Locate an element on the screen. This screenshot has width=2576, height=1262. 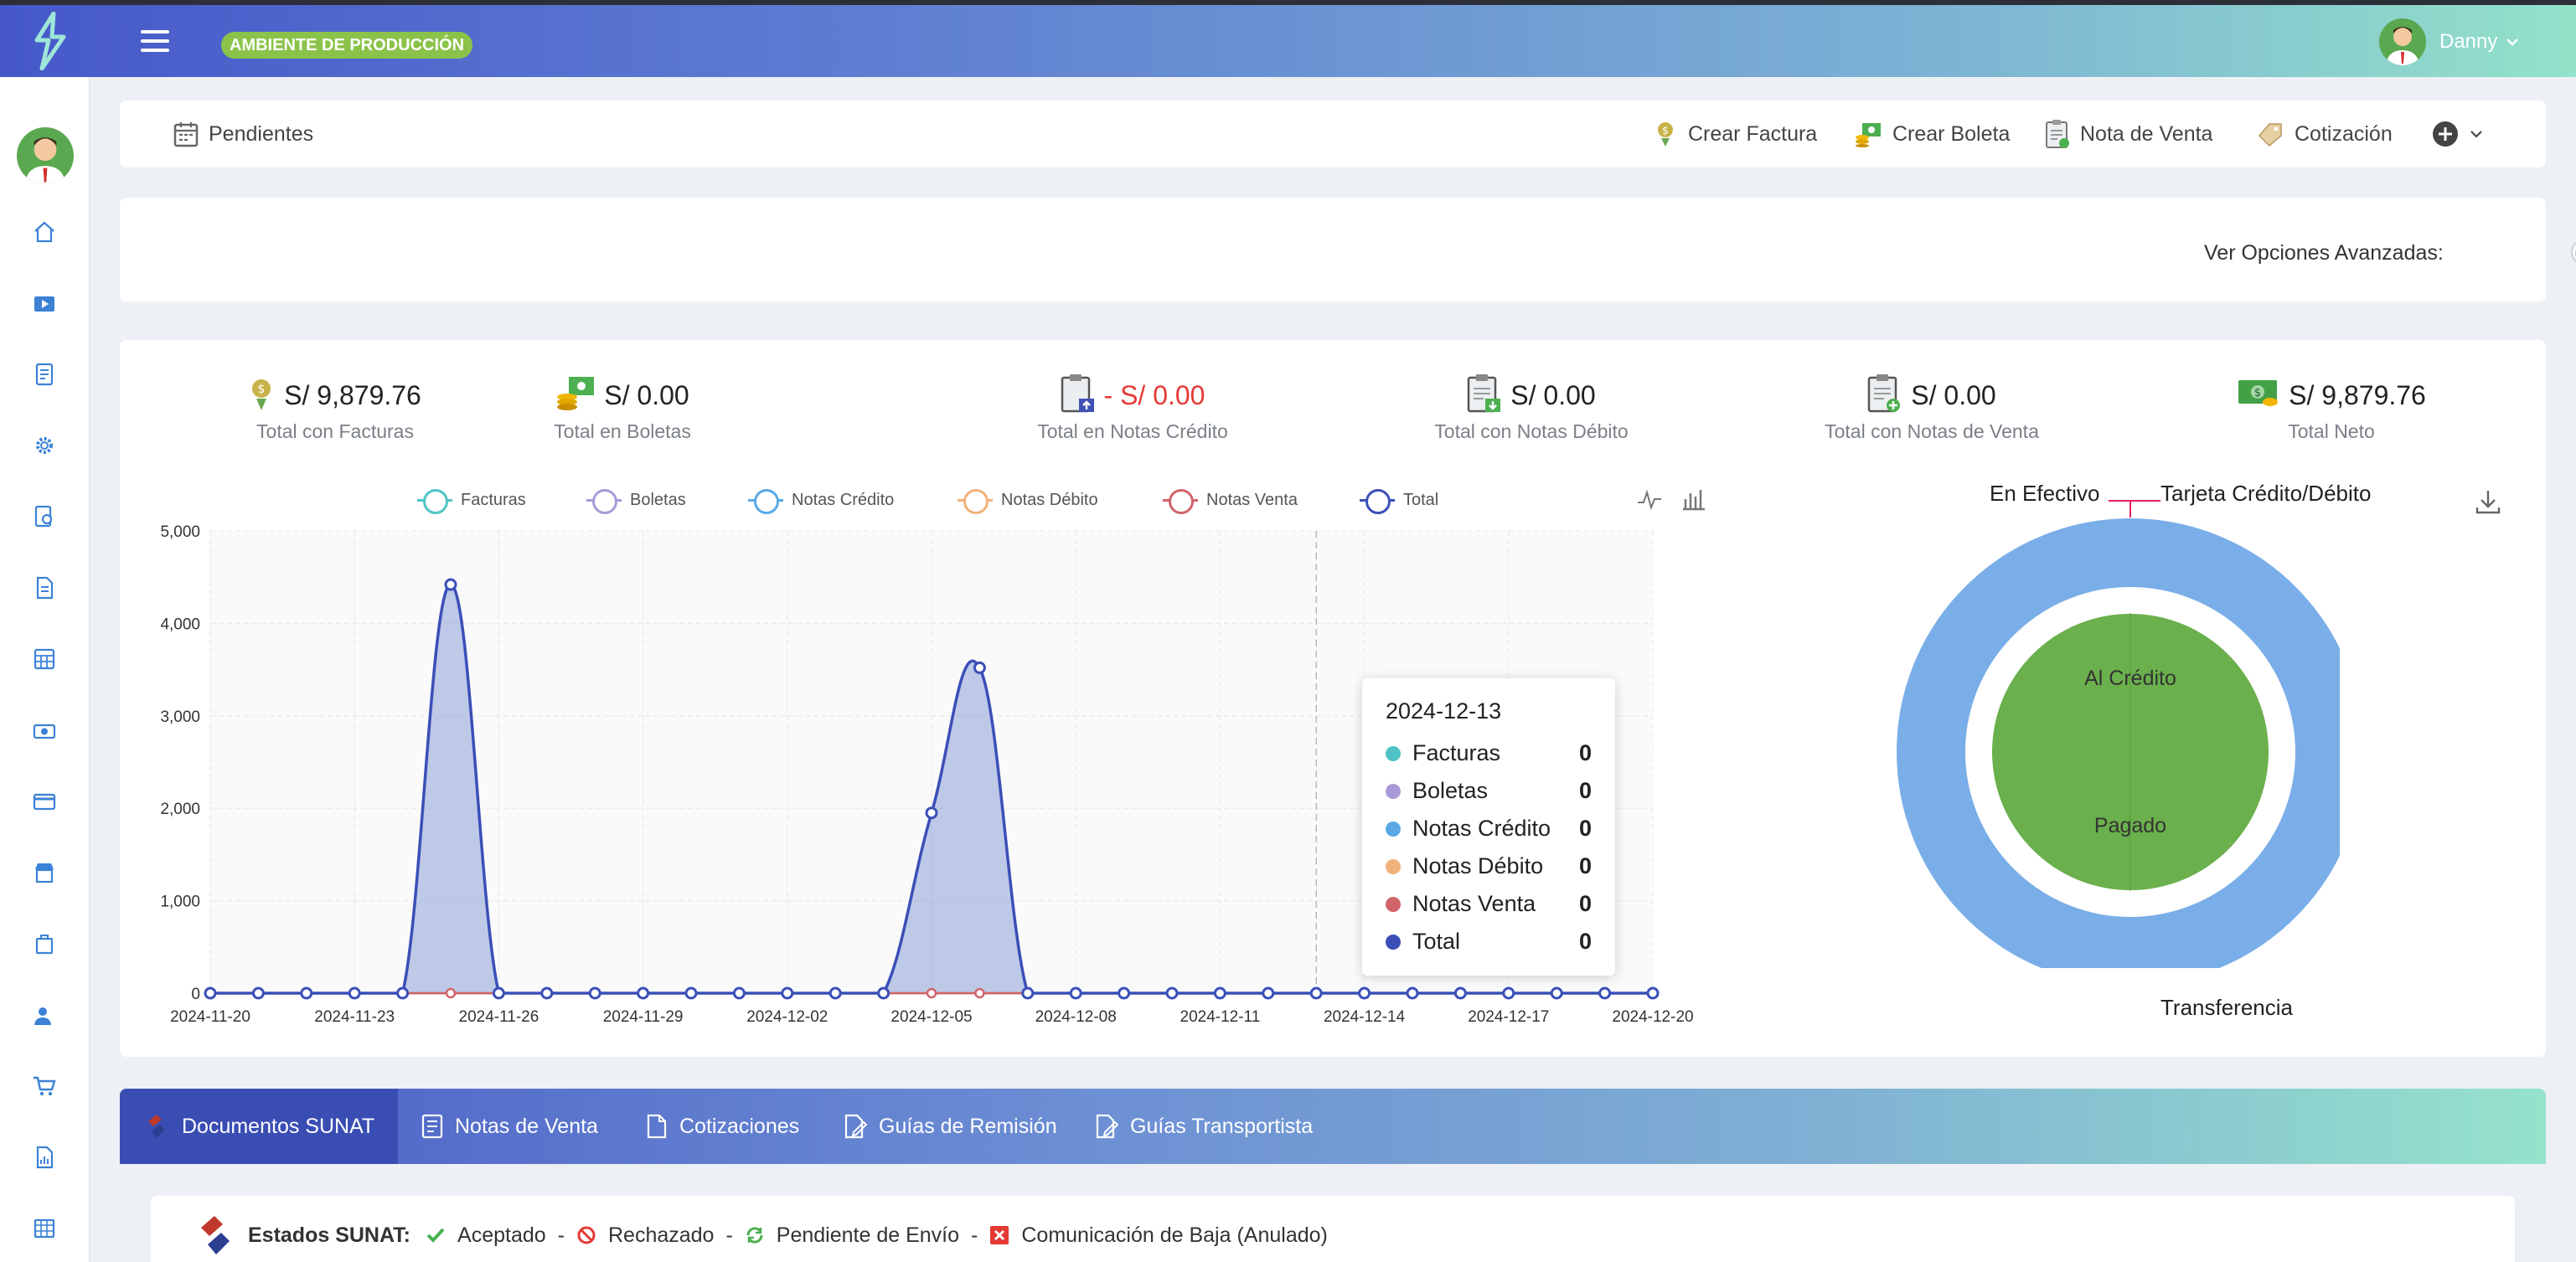
download-icon is located at coordinates (2488, 501).